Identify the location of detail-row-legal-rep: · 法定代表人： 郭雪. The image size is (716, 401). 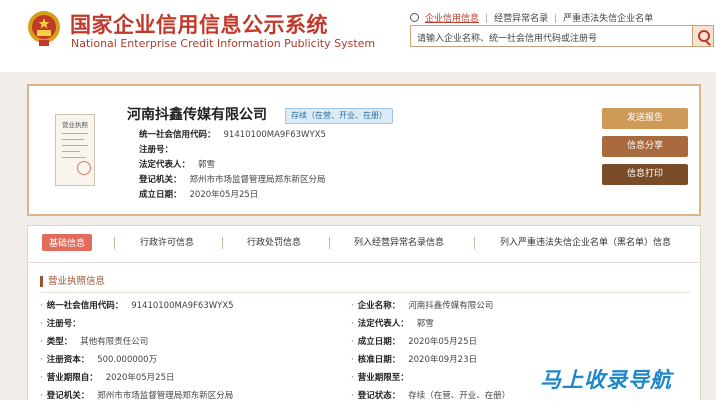
(392, 324).